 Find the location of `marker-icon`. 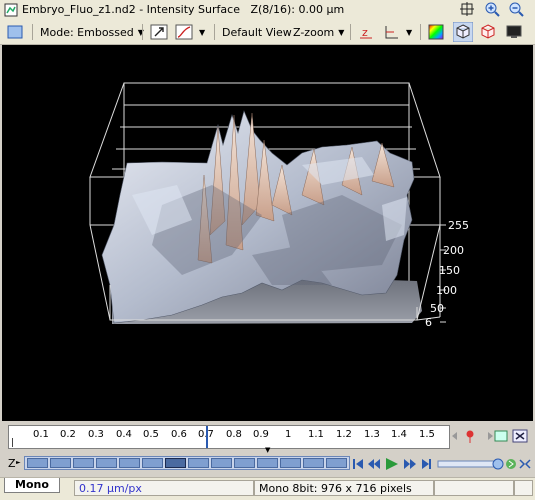

marker-icon is located at coordinates (470, 437).